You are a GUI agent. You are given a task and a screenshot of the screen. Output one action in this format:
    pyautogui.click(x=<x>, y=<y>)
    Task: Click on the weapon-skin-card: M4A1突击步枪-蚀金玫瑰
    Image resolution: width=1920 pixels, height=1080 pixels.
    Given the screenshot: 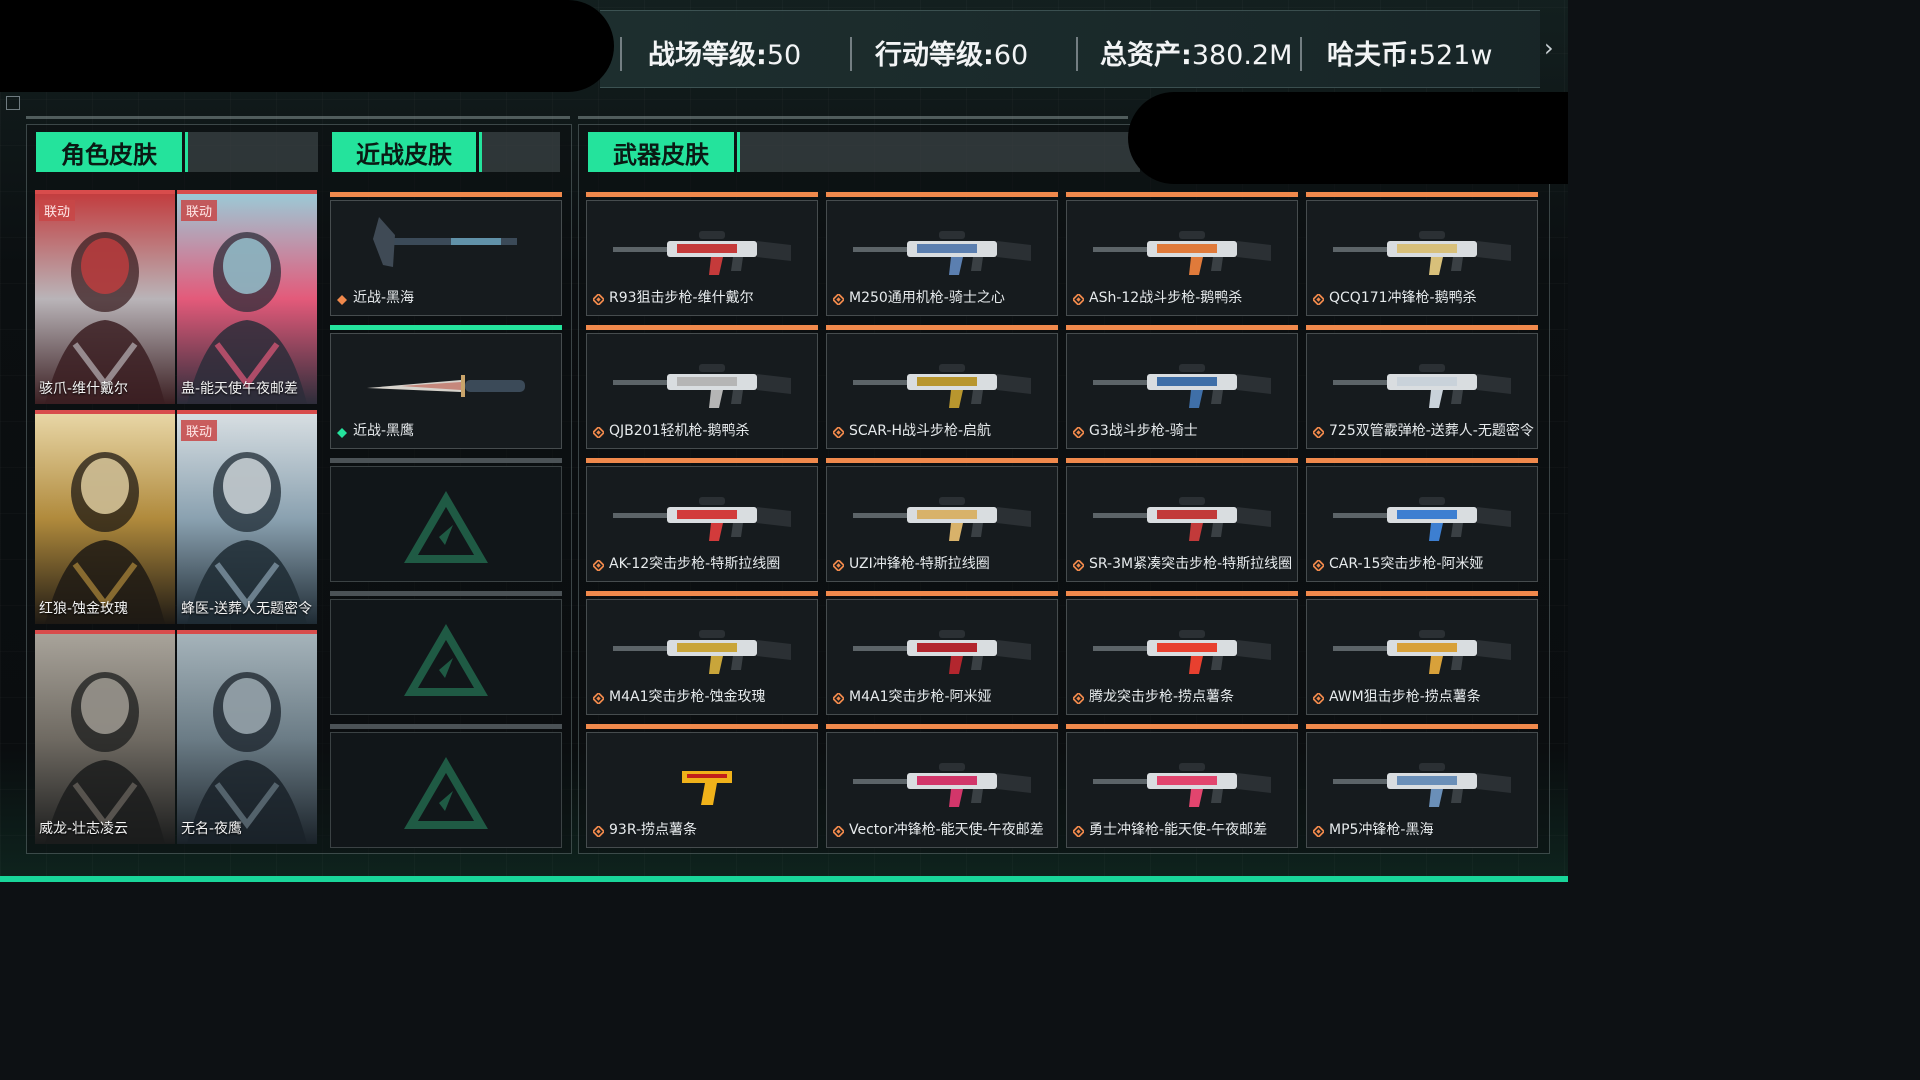 What is the action you would take?
    pyautogui.click(x=702, y=653)
    